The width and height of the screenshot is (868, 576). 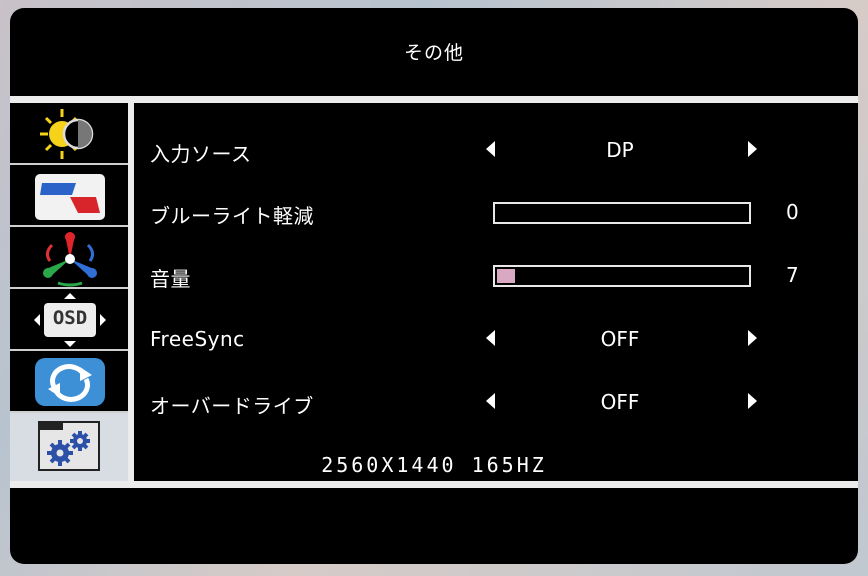 What do you see at coordinates (620, 402) in the screenshot?
I see `overdrive-value: OFF` at bounding box center [620, 402].